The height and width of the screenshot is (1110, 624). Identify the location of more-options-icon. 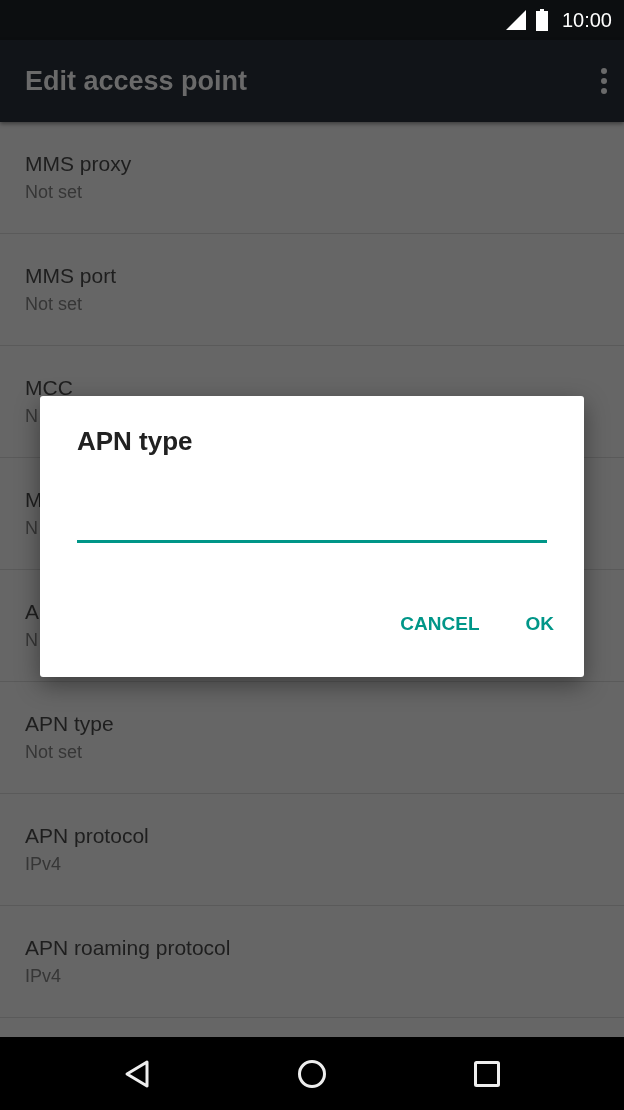
(604, 81).